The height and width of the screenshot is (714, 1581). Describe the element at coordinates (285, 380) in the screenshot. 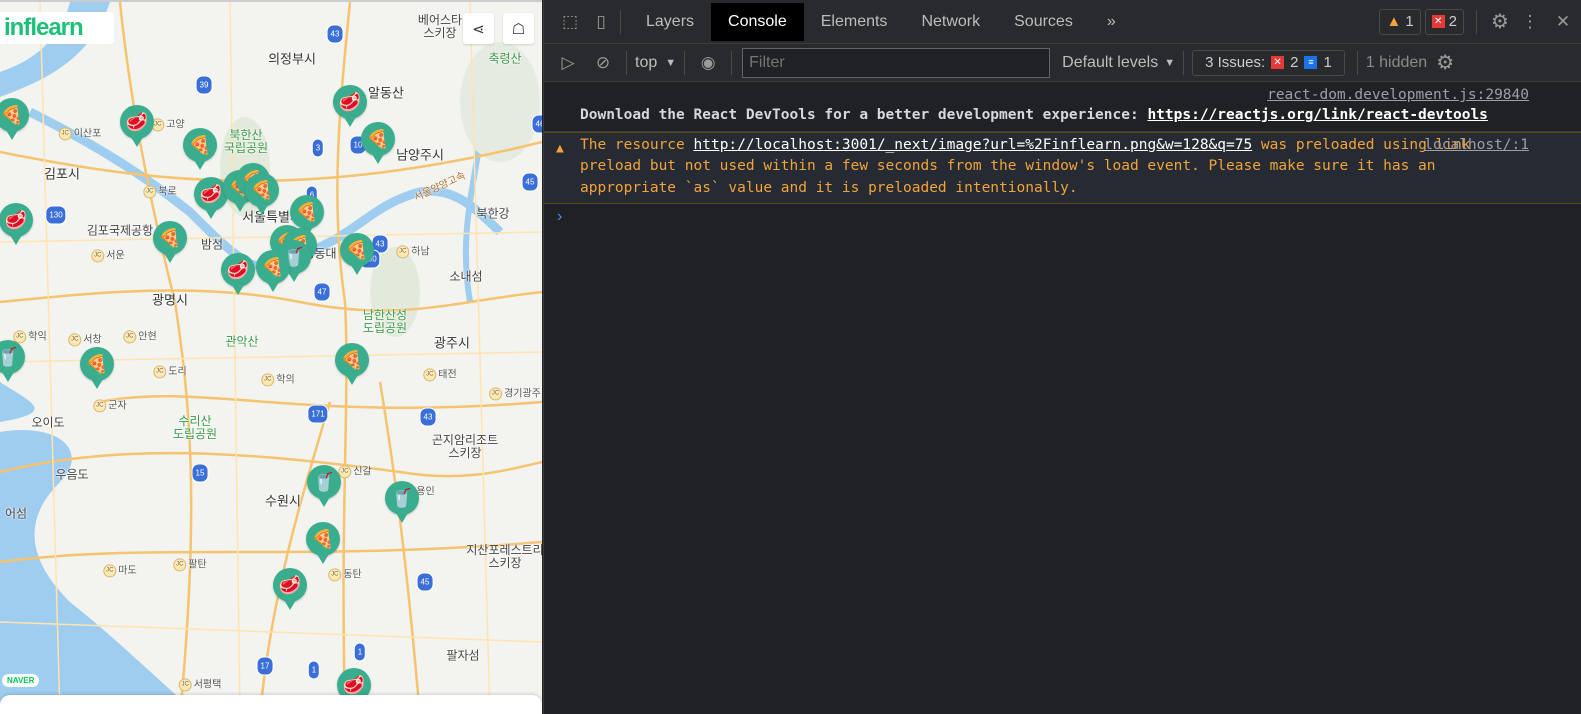

I see `junction-name: 학의` at that location.